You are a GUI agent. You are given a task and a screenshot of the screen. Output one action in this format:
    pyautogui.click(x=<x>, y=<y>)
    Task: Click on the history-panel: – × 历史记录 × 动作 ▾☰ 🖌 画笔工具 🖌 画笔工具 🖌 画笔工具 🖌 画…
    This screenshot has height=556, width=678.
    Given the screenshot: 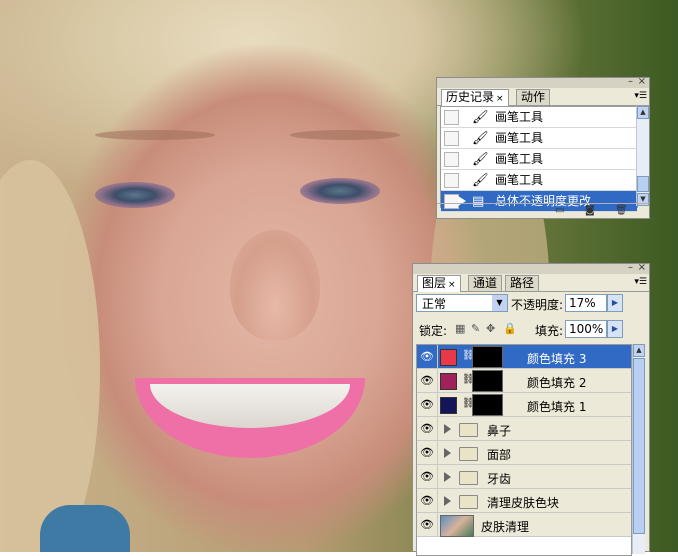 What is the action you would take?
    pyautogui.click(x=543, y=147)
    